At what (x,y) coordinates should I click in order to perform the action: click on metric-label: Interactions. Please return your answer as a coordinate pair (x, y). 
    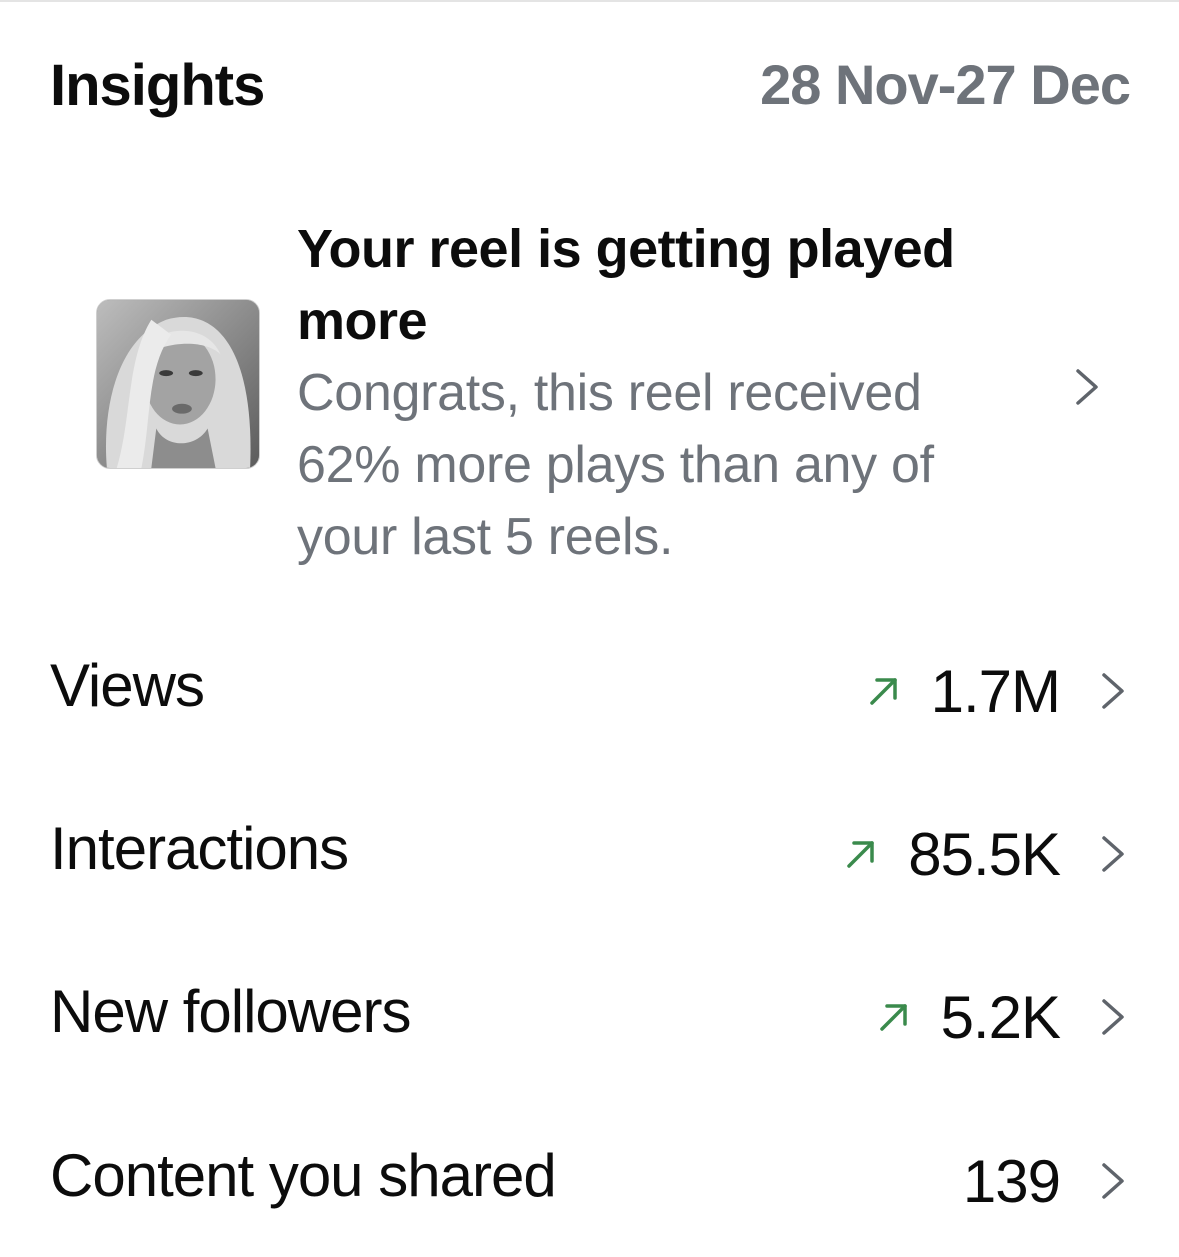
    Looking at the image, I should click on (199, 848).